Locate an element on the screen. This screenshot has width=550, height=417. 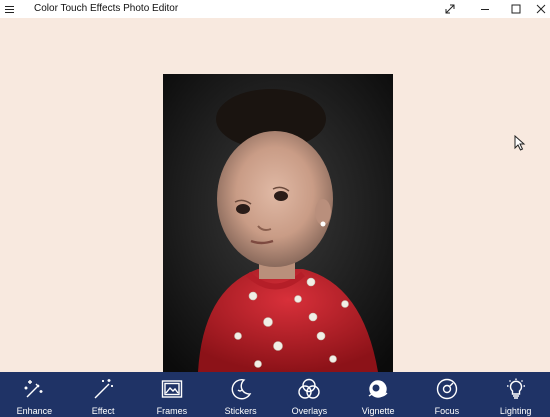
lighting-button: Lighting is located at coordinates (515, 394).